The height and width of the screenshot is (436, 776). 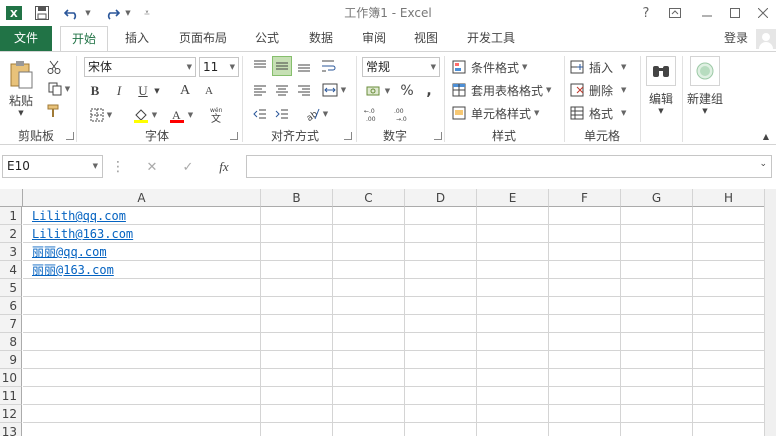 I want to click on decrease-decimal-icon: .00 →.0, so click(x=404, y=114).